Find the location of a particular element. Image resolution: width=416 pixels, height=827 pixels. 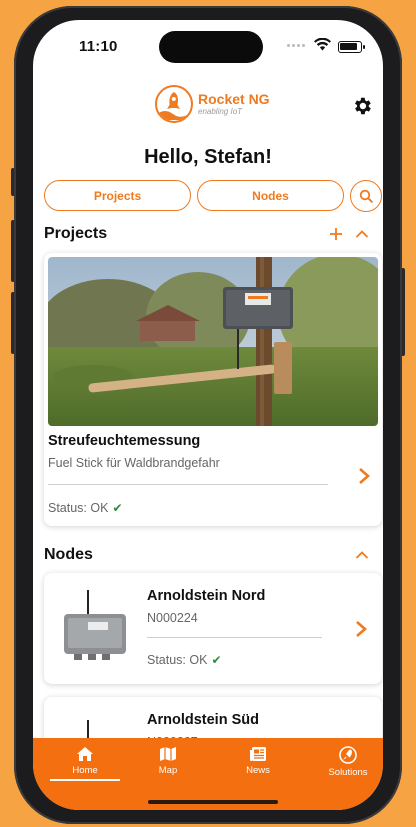

tab-home-label: Home is located at coordinates (85, 770).